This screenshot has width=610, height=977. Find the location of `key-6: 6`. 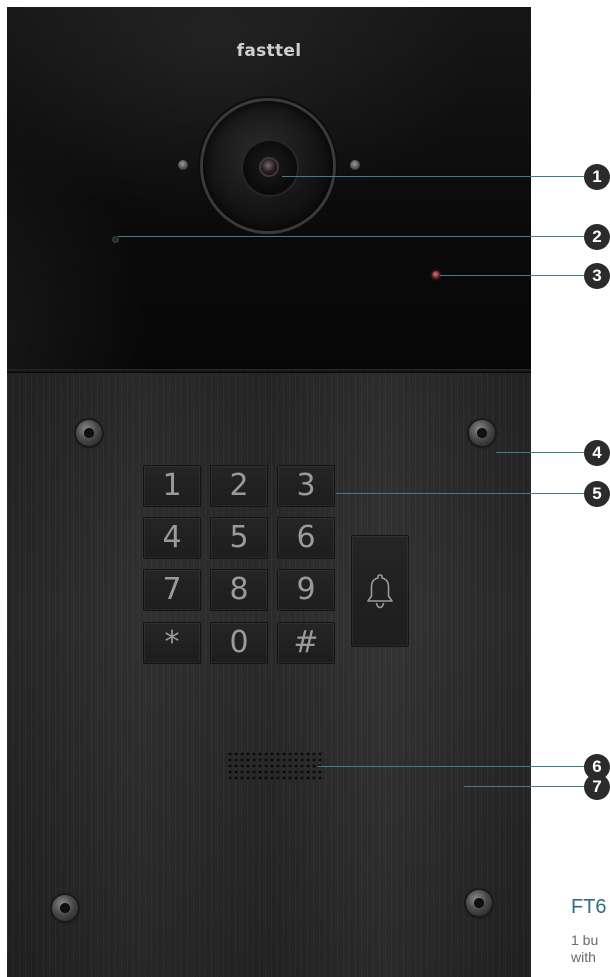

key-6: 6 is located at coordinates (306, 538).